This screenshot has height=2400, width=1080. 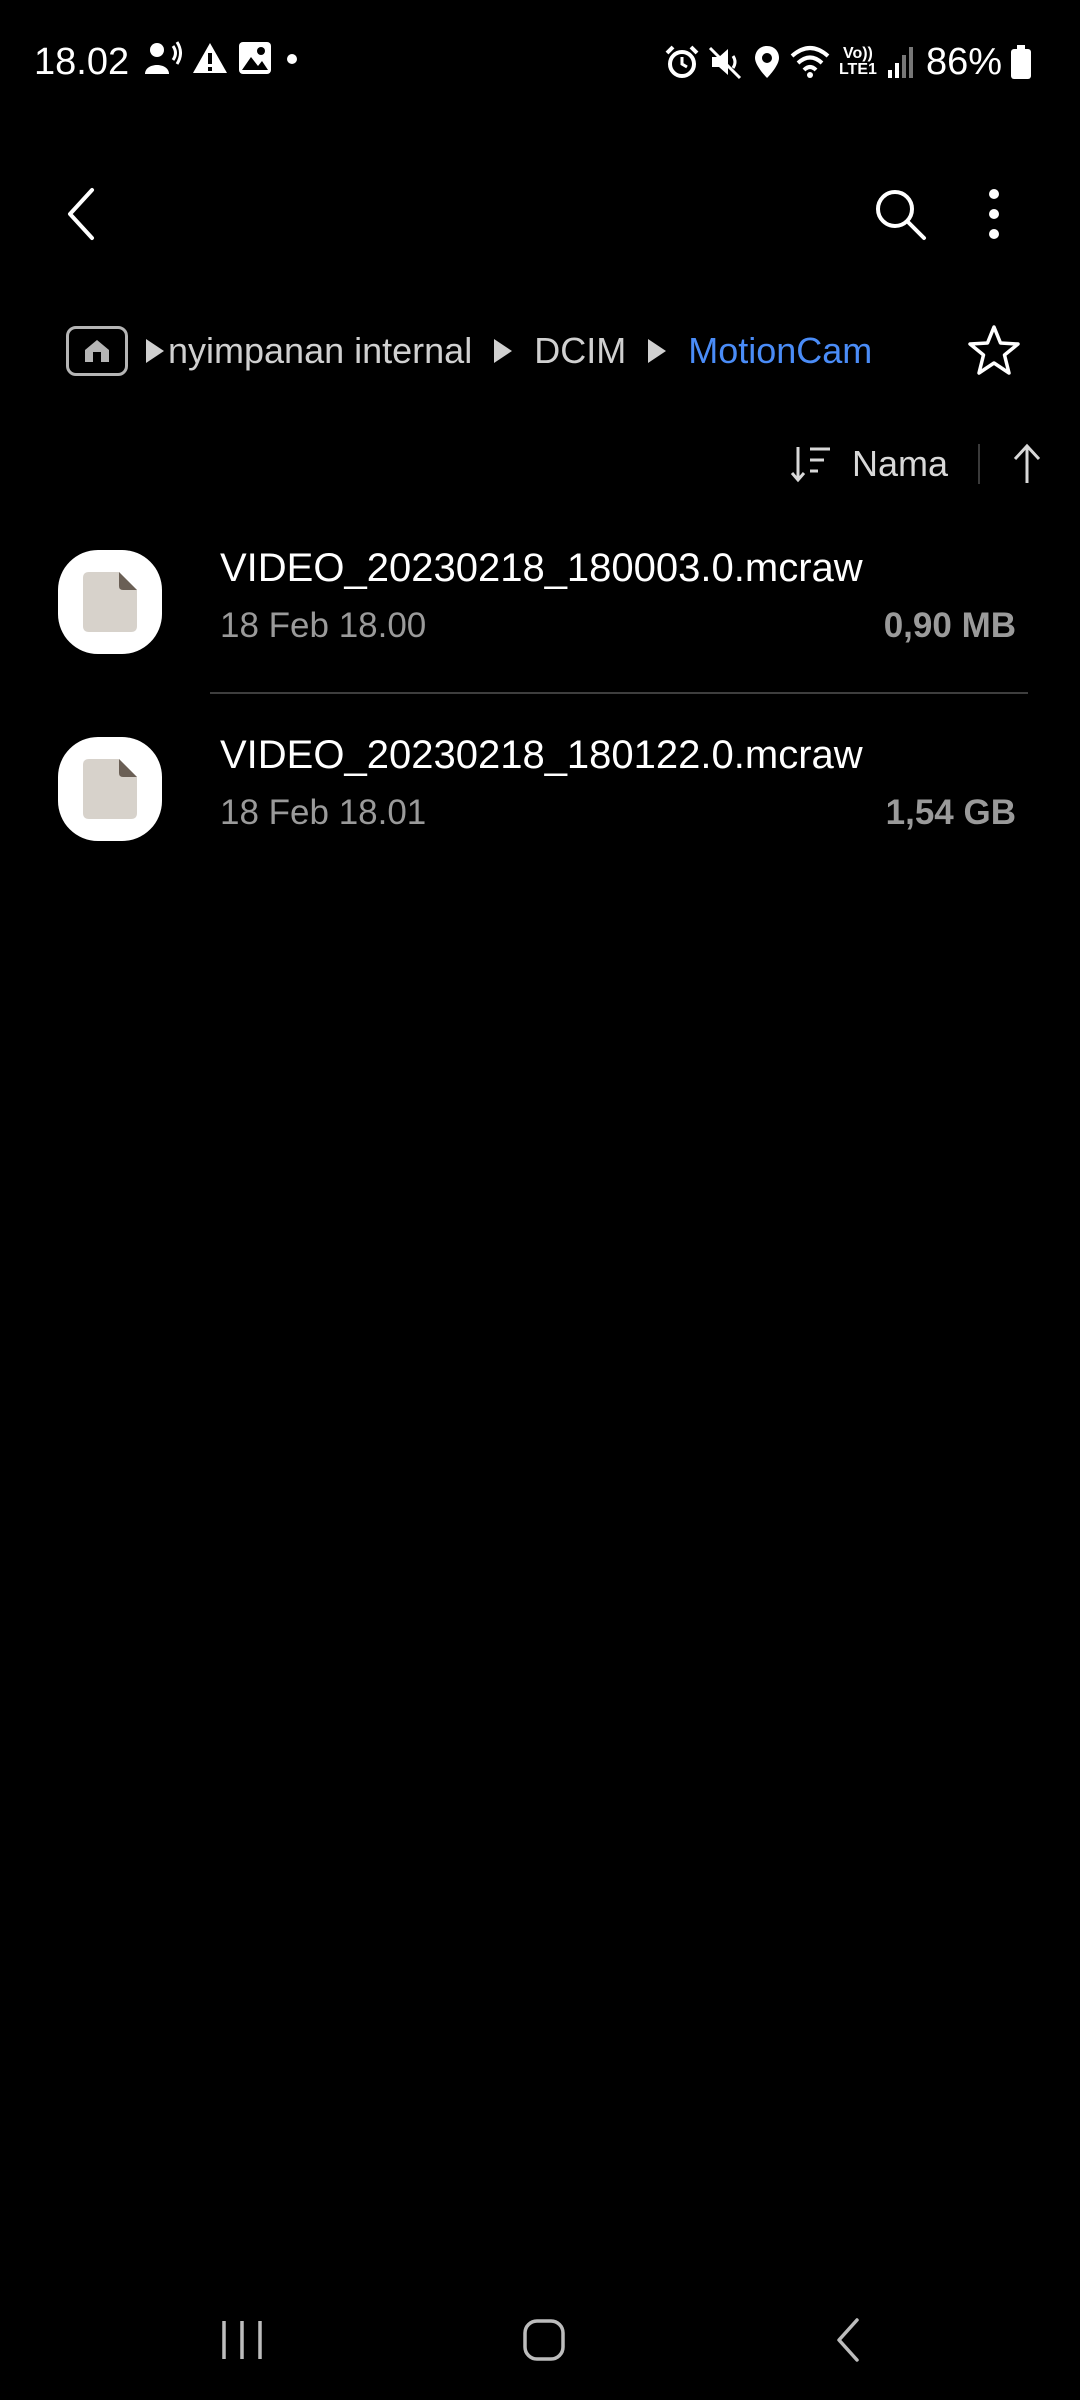 I want to click on status-left-icons, so click(x=223, y=58).